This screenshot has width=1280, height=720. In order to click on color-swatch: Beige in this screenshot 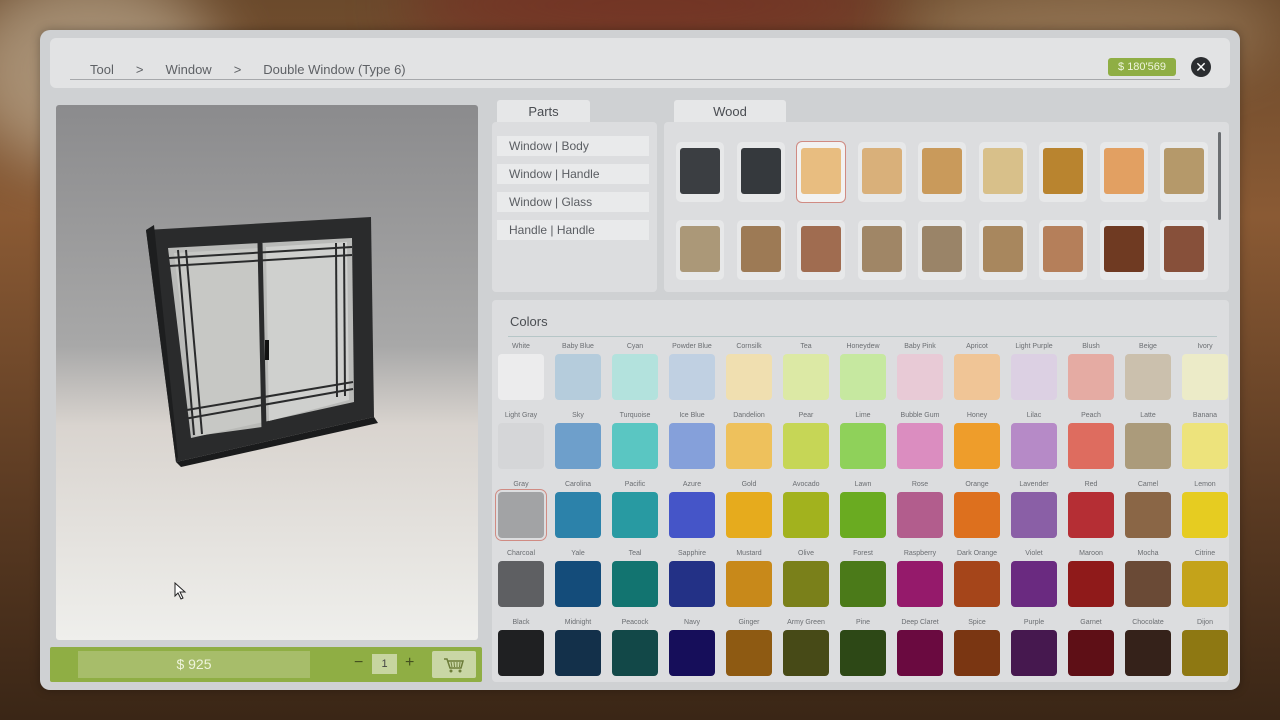, I will do `click(1148, 371)`.